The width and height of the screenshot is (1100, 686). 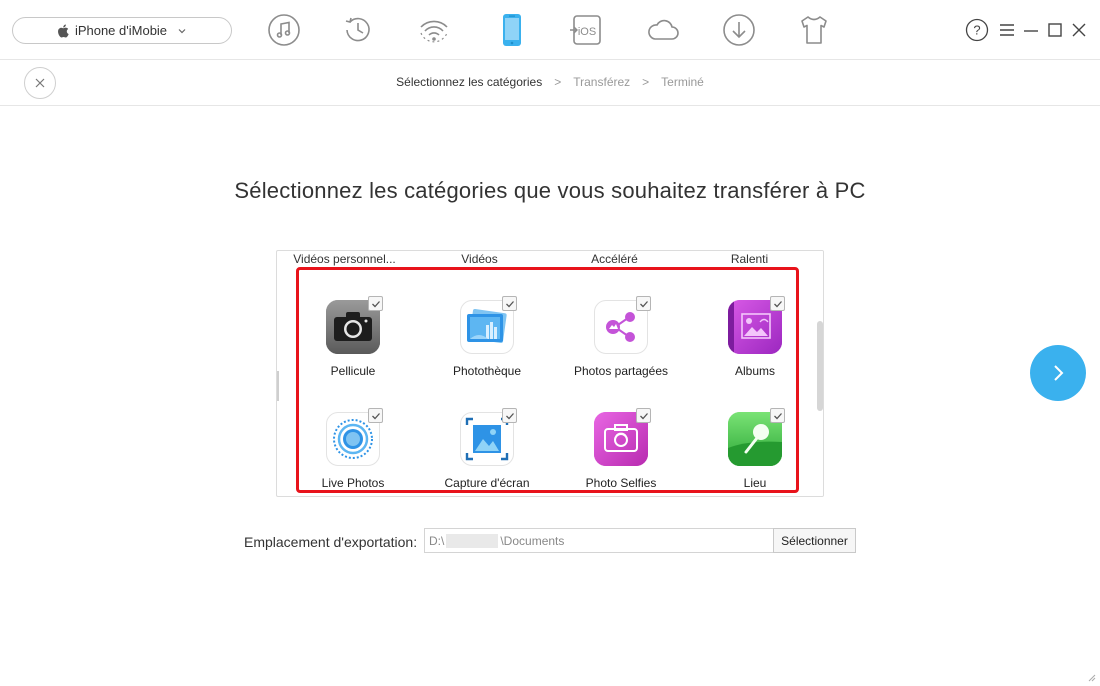 What do you see at coordinates (814, 30) in the screenshot?
I see `tshirt-icon` at bounding box center [814, 30].